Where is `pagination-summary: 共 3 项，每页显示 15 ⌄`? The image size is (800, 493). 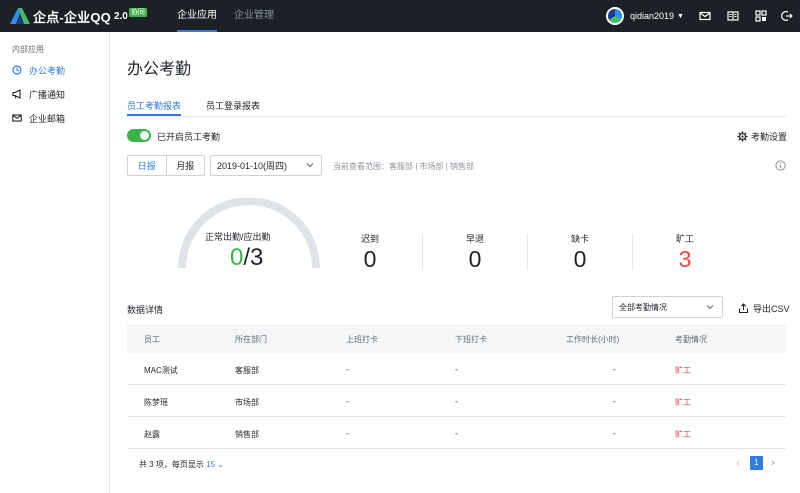 pagination-summary: 共 3 项，每页显示 15 ⌄ is located at coordinates (181, 464).